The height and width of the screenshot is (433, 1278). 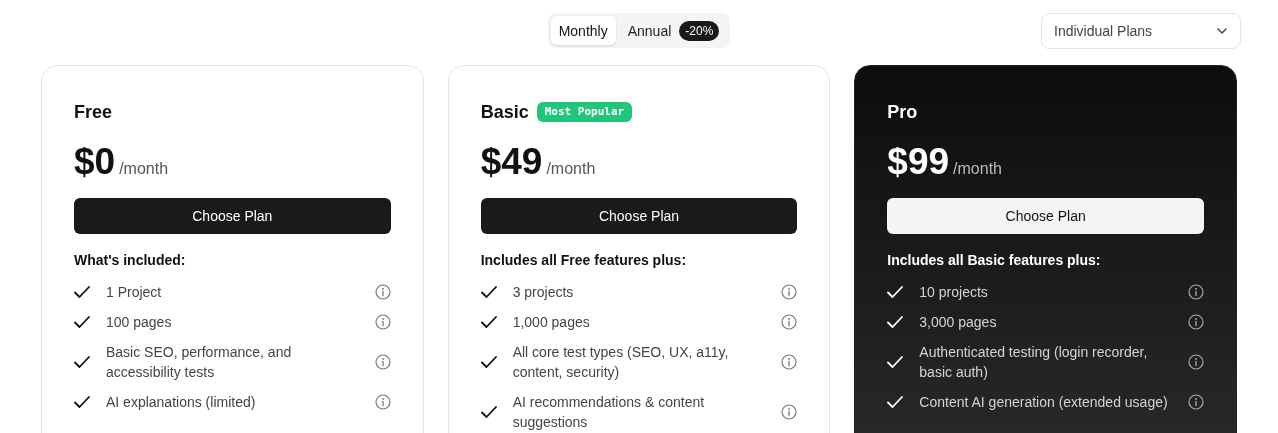 I want to click on plan-name: Pro, so click(x=902, y=112).